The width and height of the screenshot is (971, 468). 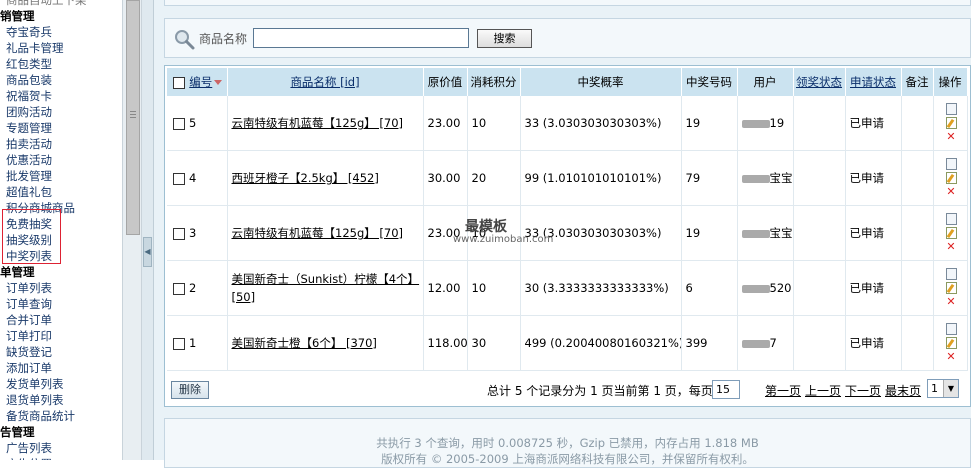 I want to click on sidebar-item: 缺货登记, so click(x=29, y=352).